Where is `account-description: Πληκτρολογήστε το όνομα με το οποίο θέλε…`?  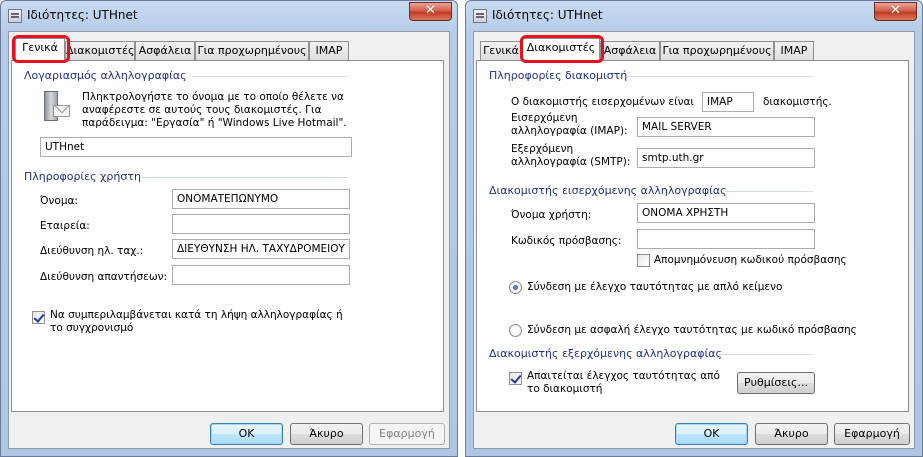
account-description: Πληκτρολογήστε το όνομα με το οποίο θέλε… is located at coordinates (214, 110).